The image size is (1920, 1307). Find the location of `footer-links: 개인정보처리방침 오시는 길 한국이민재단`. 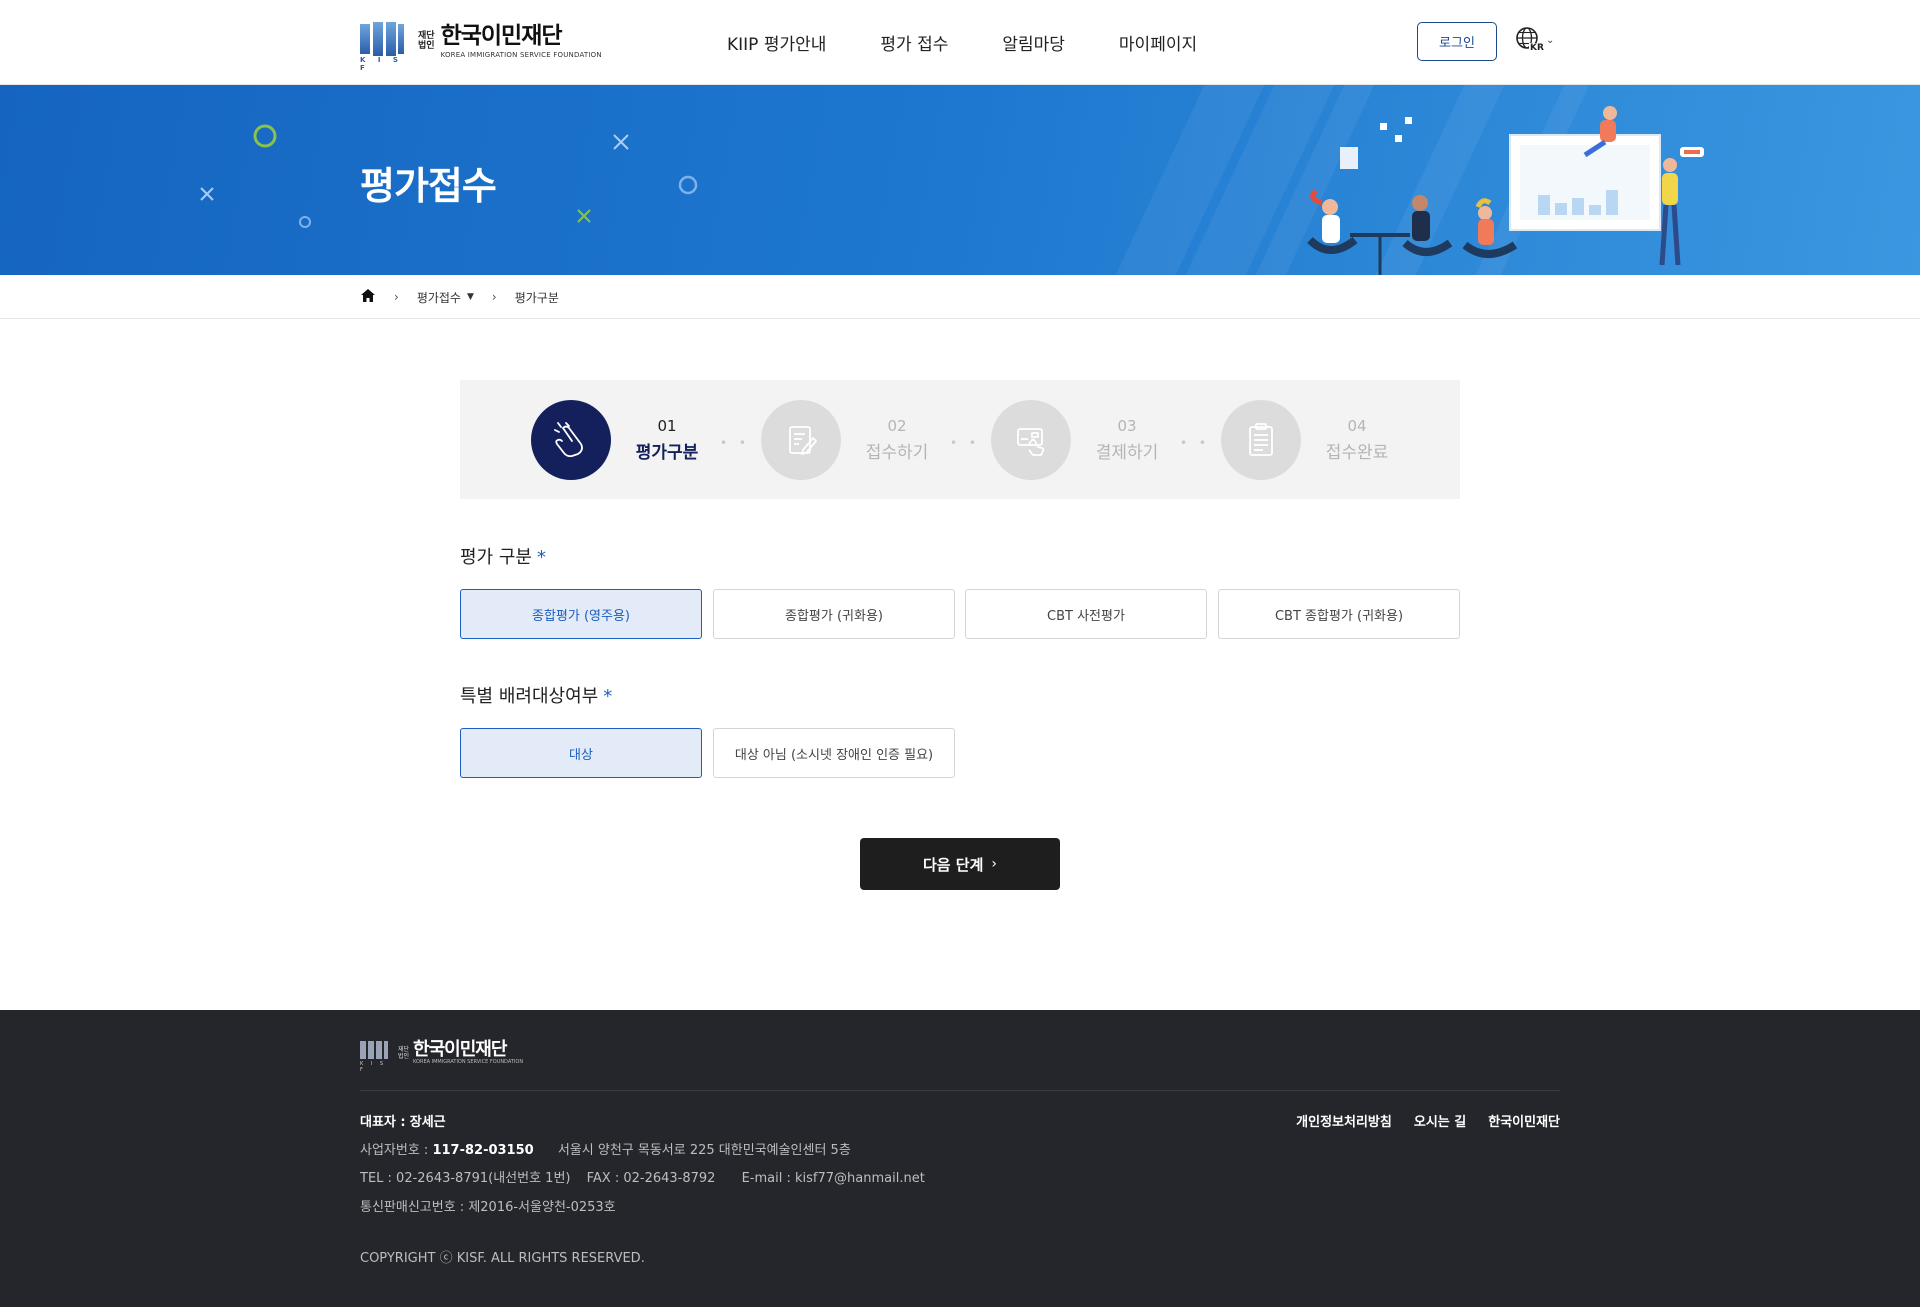

footer-links: 개인정보처리방침 오시는 길 한국이민재단 is located at coordinates (1417, 1120).